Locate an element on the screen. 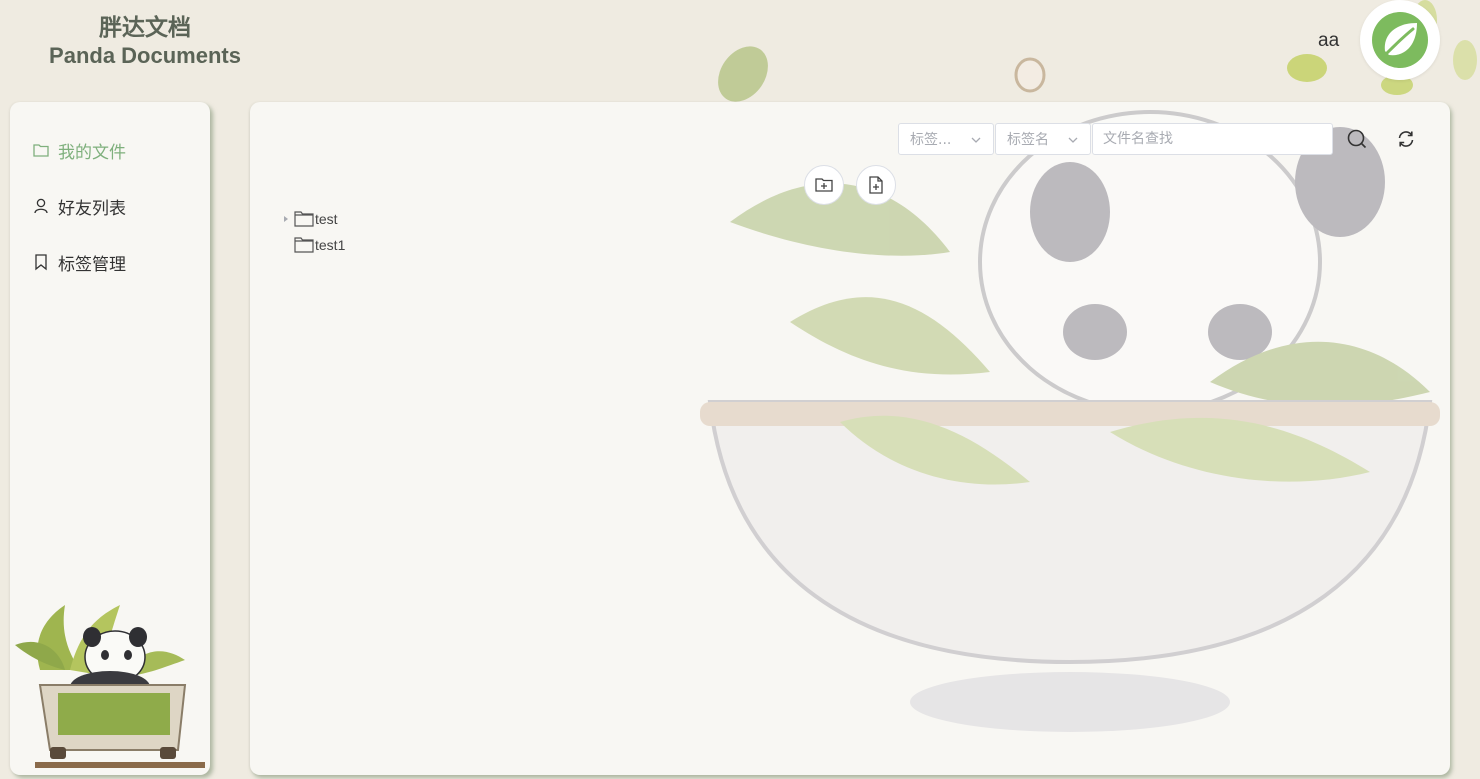 The height and width of the screenshot is (779, 1480). file-tree: test test1 is located at coordinates (311, 232).